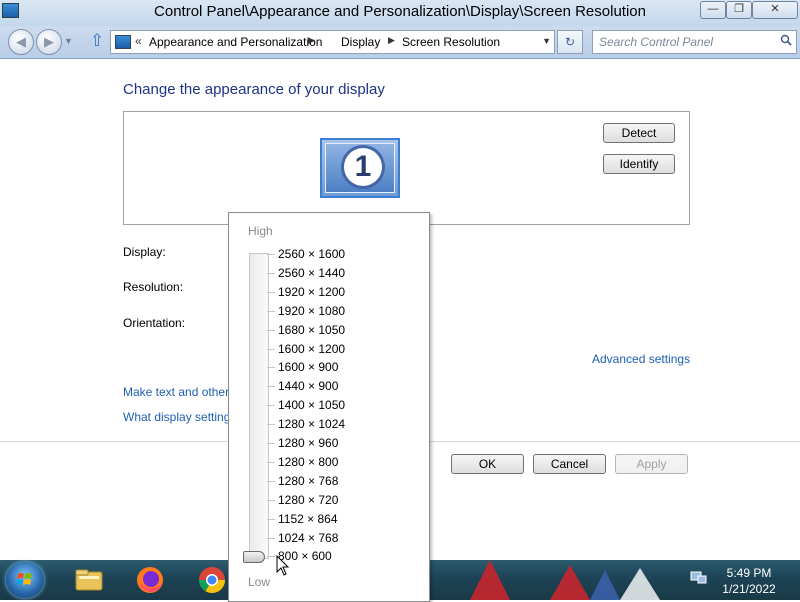  I want to click on resolution-option: 1600 × 1200, so click(311, 349).